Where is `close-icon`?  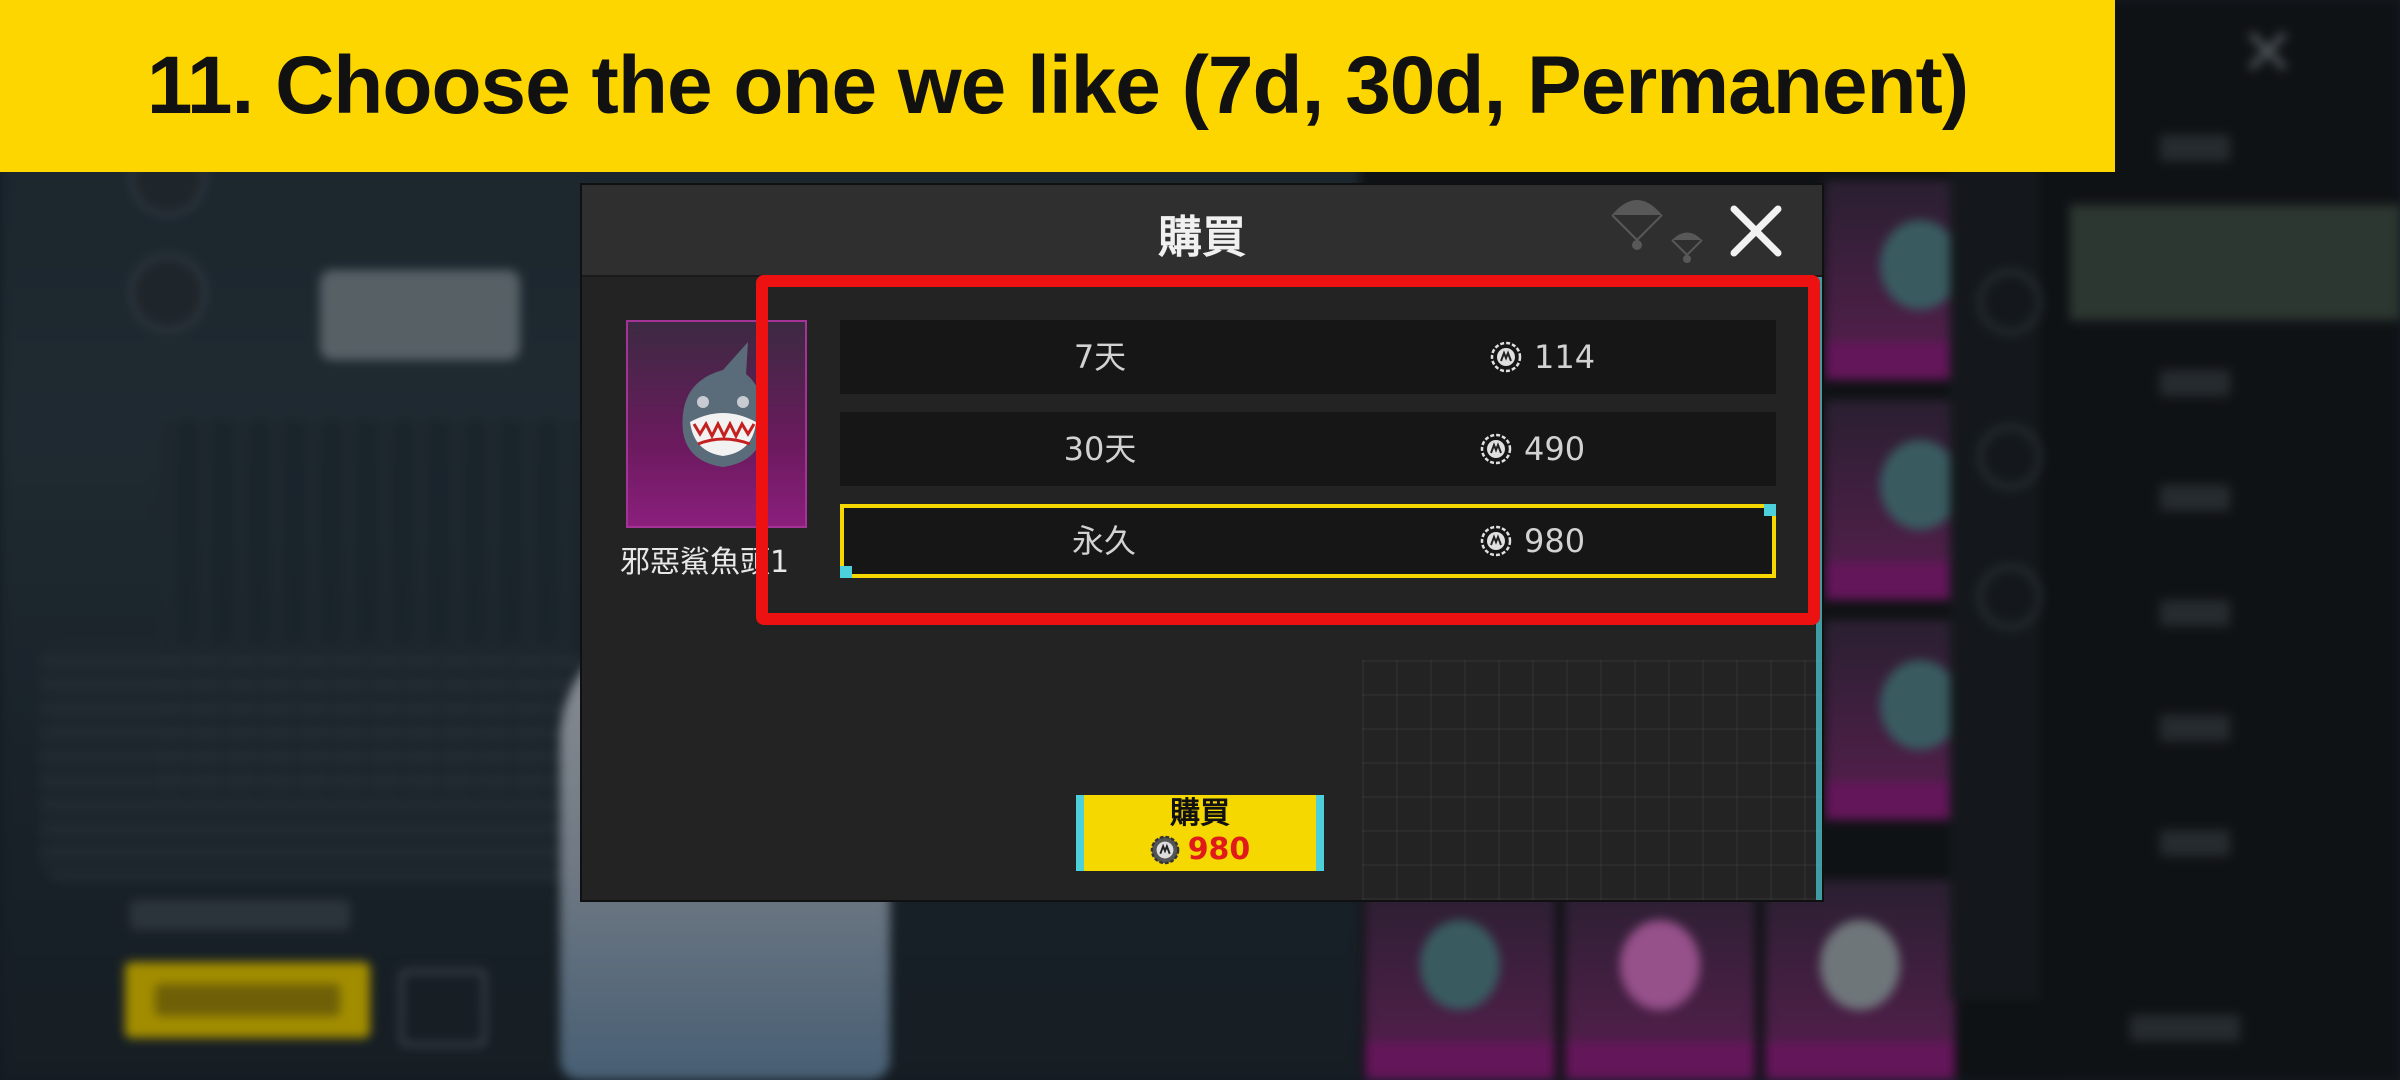 close-icon is located at coordinates (1756, 231).